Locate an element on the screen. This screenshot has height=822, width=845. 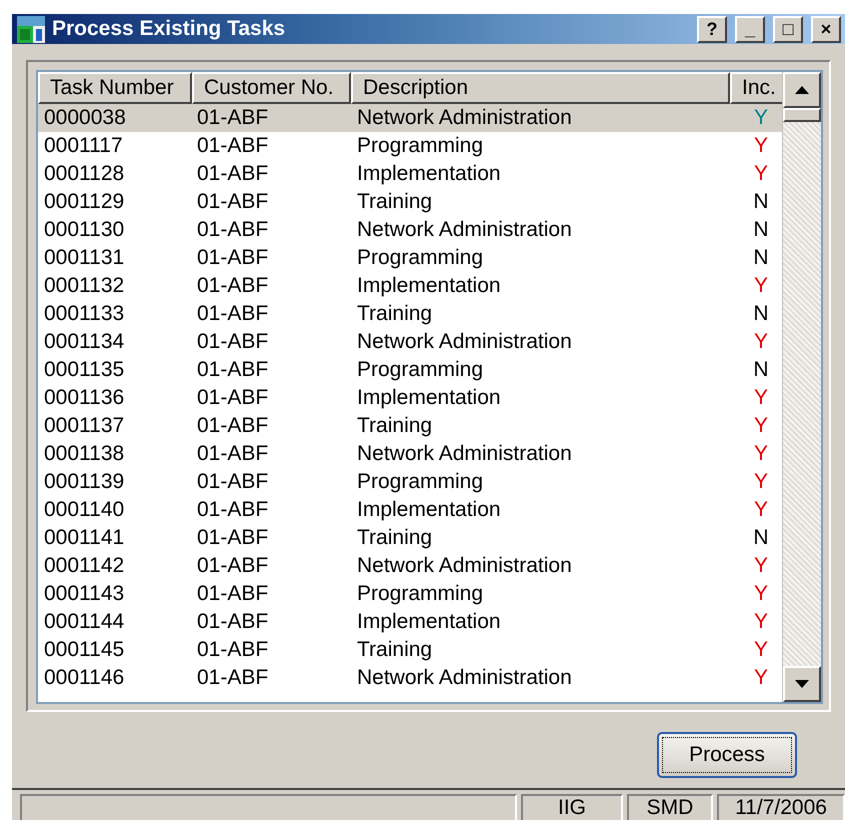
table-cell-text: 0001130 is located at coordinates (84, 230).